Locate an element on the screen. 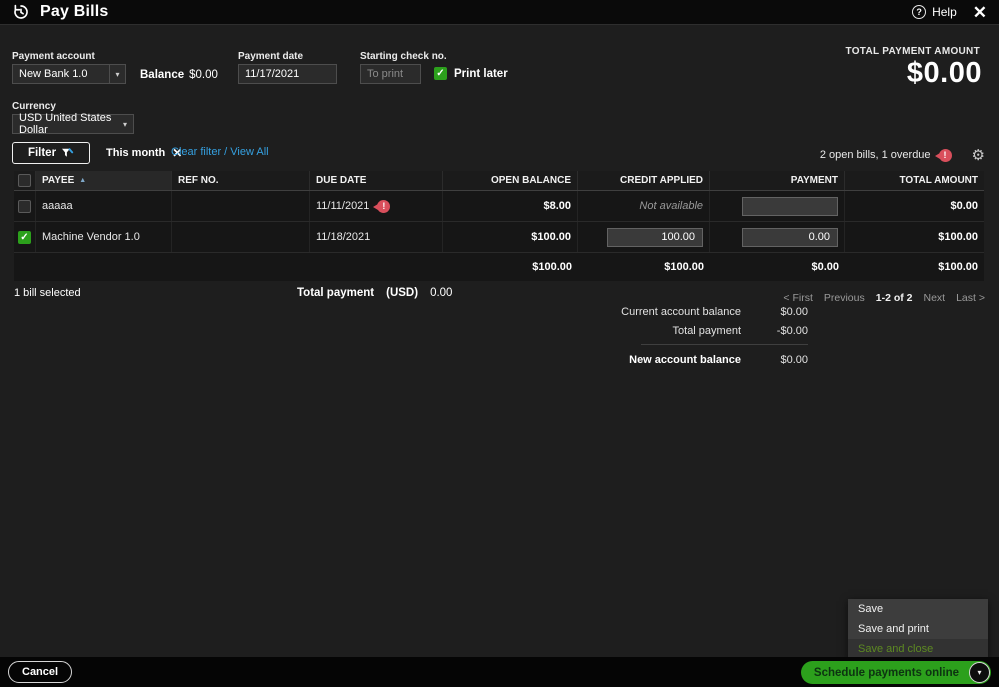 Image resolution: width=999 pixels, height=687 pixels. select-all-checkbox is located at coordinates (24, 180).